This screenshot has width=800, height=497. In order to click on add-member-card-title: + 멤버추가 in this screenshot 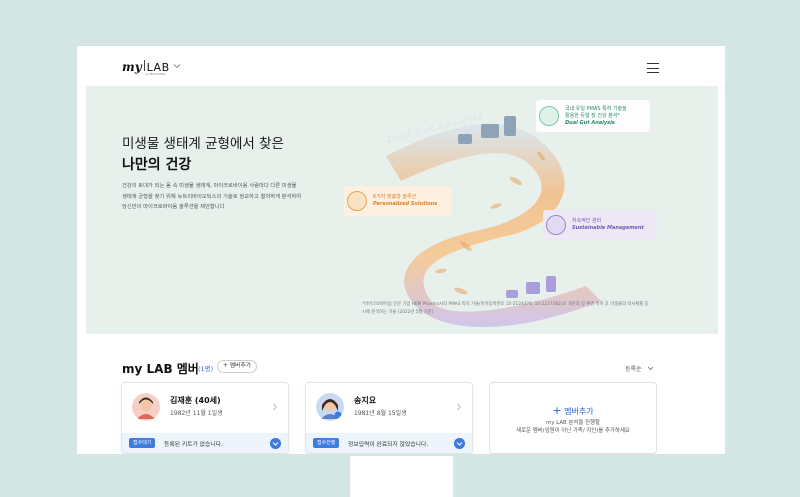, I will do `click(573, 410)`.